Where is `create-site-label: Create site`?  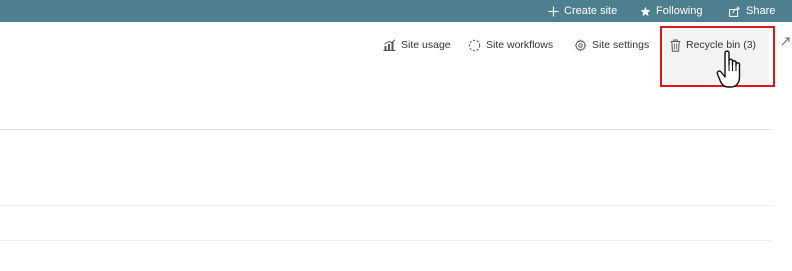 create-site-label: Create site is located at coordinates (591, 11).